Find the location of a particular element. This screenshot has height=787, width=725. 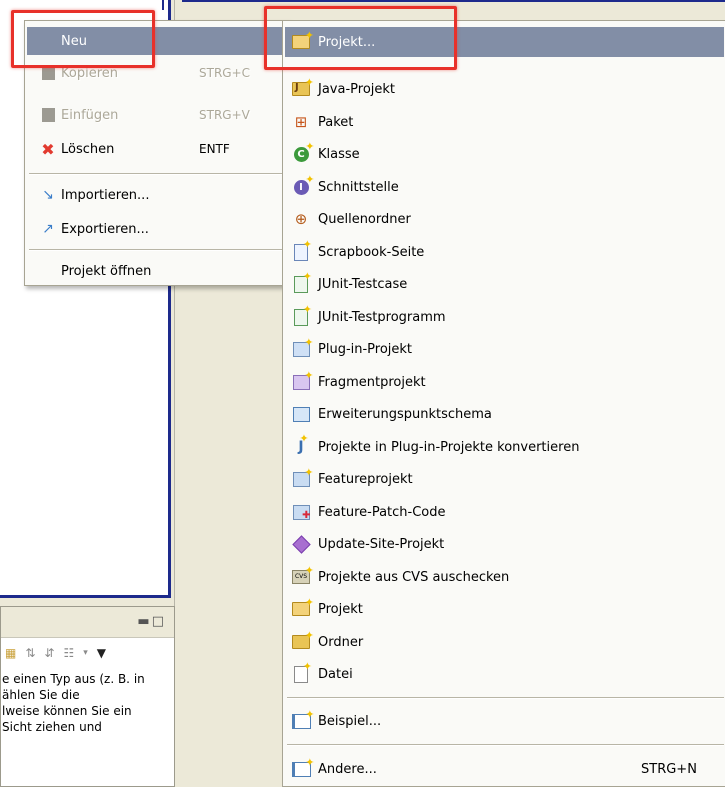

submenu-item-label: Feature-Patch-Code is located at coordinates (382, 512).